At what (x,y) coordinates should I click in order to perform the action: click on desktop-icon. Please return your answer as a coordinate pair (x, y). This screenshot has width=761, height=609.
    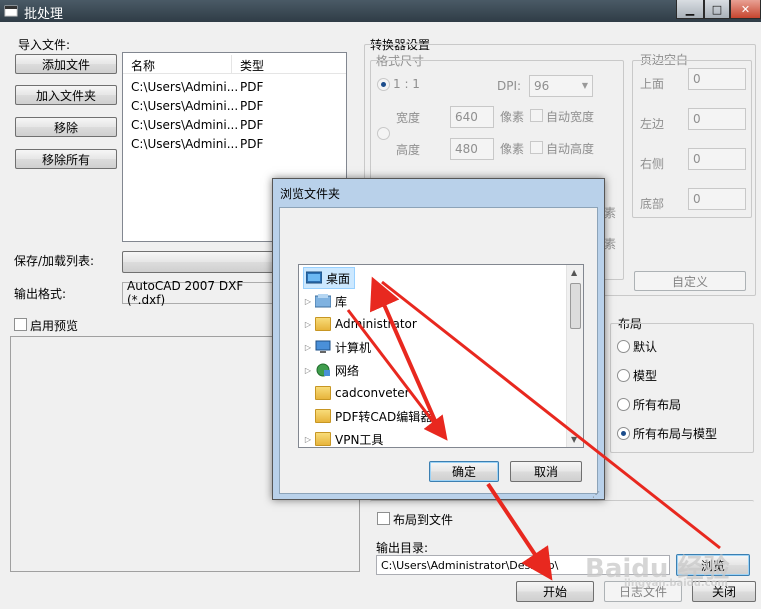
    Looking at the image, I should click on (314, 278).